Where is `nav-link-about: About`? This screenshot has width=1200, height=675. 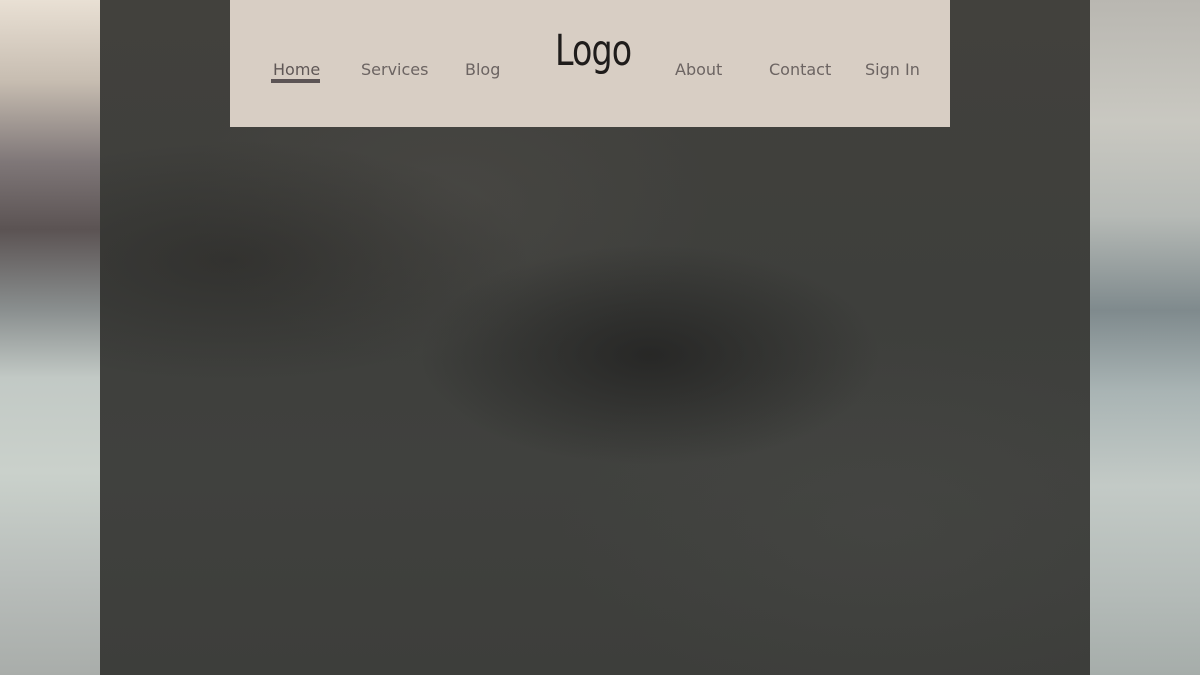 nav-link-about: About is located at coordinates (698, 69).